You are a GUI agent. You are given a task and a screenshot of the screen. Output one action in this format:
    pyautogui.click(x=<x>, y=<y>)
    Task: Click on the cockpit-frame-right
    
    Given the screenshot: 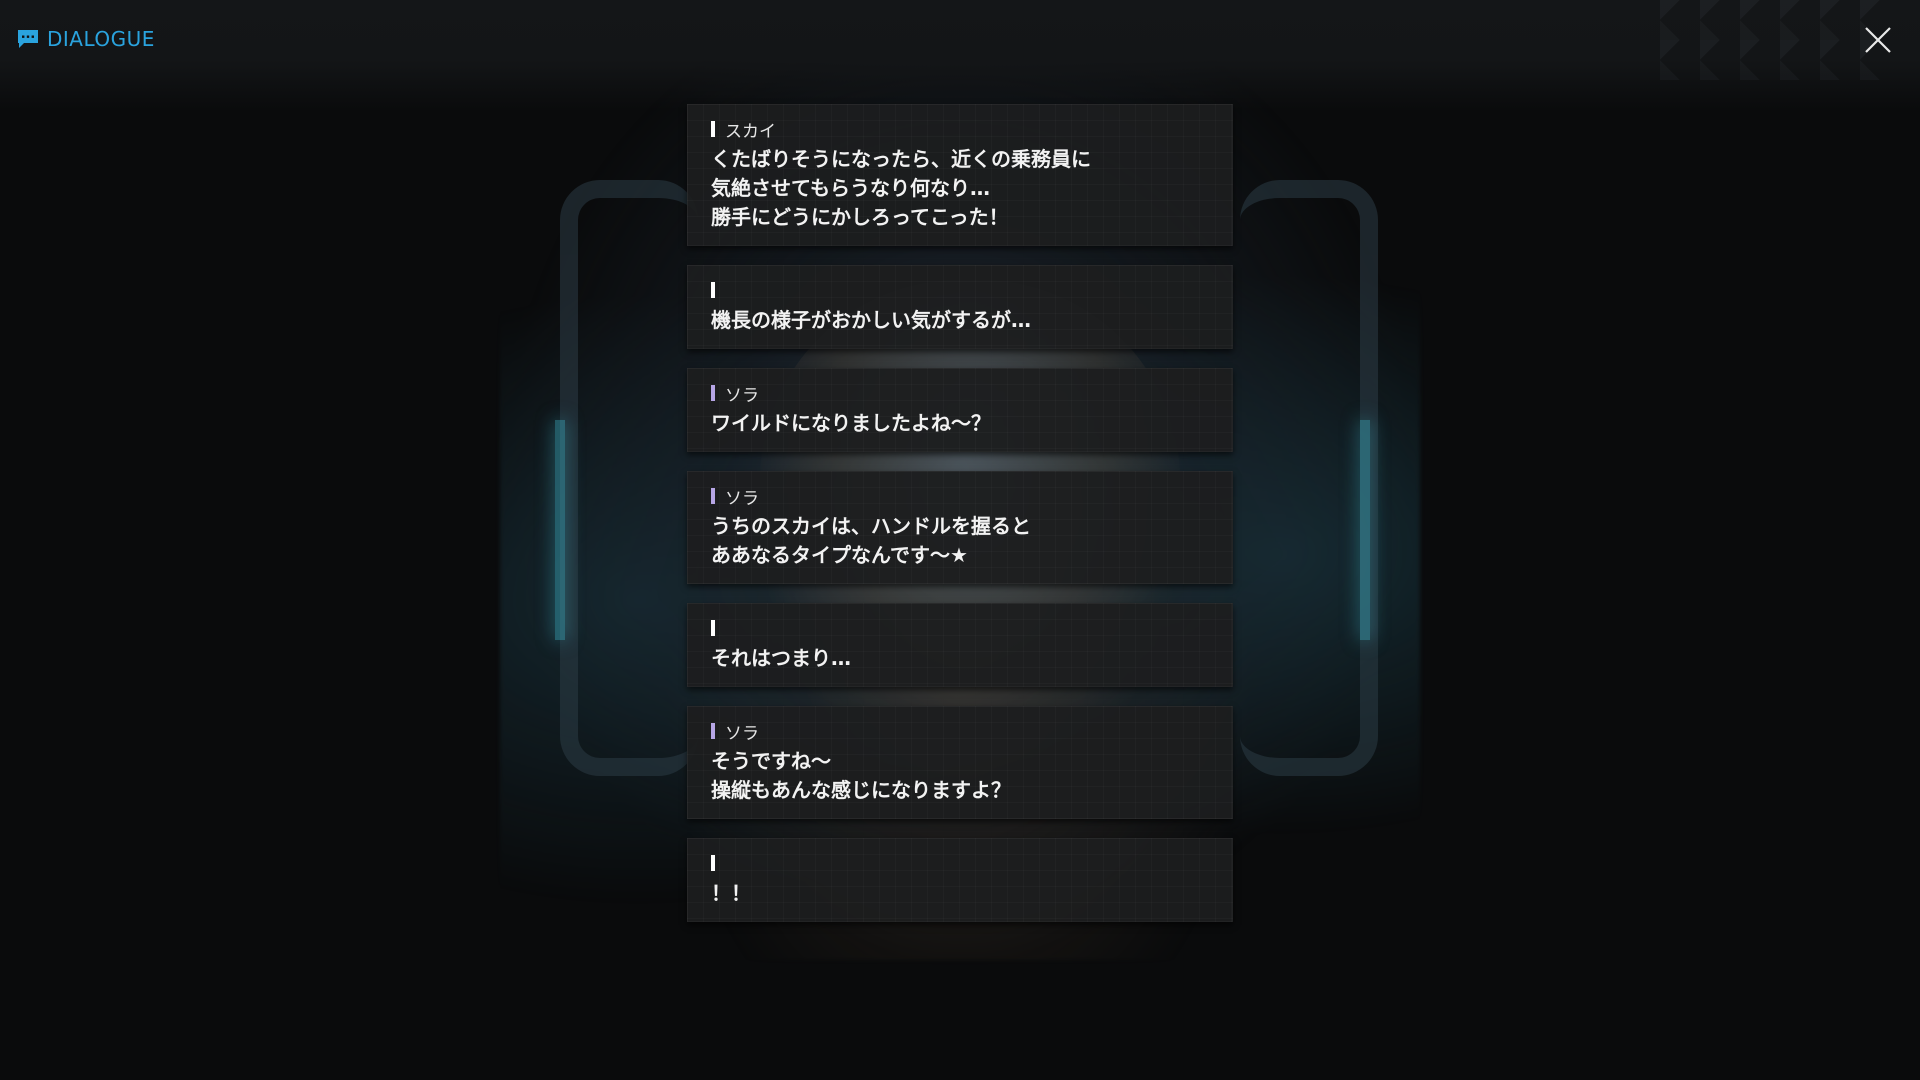 What is the action you would take?
    pyautogui.click(x=1309, y=478)
    